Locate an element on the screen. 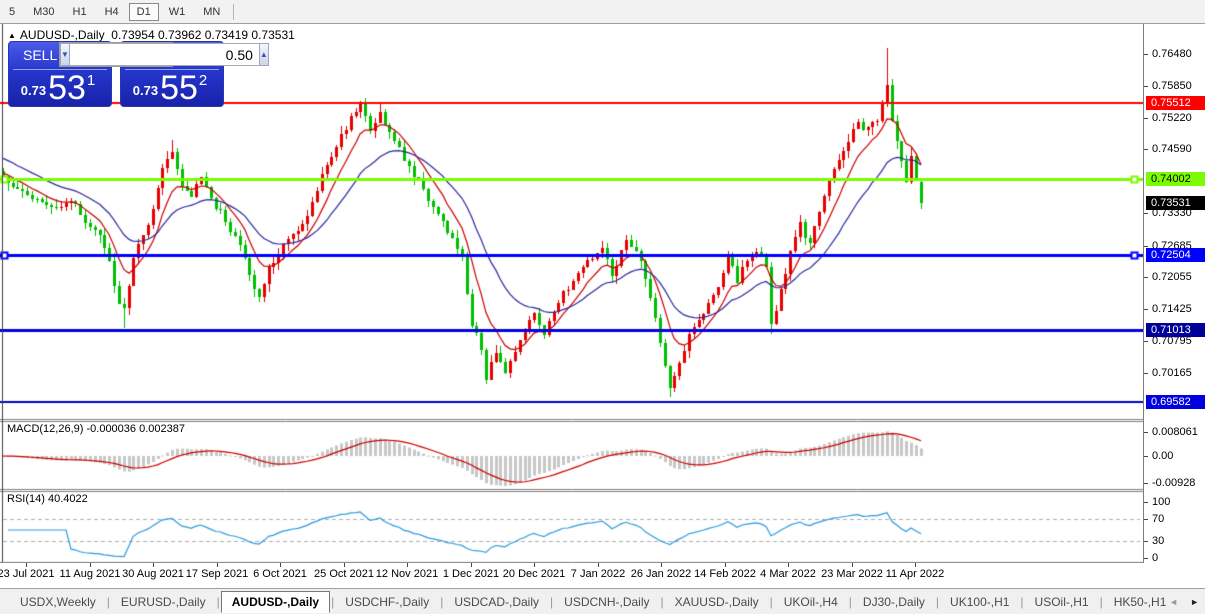 Image resolution: width=1205 pixels, height=614 pixels. sell-label: SELL is located at coordinates (40, 55).